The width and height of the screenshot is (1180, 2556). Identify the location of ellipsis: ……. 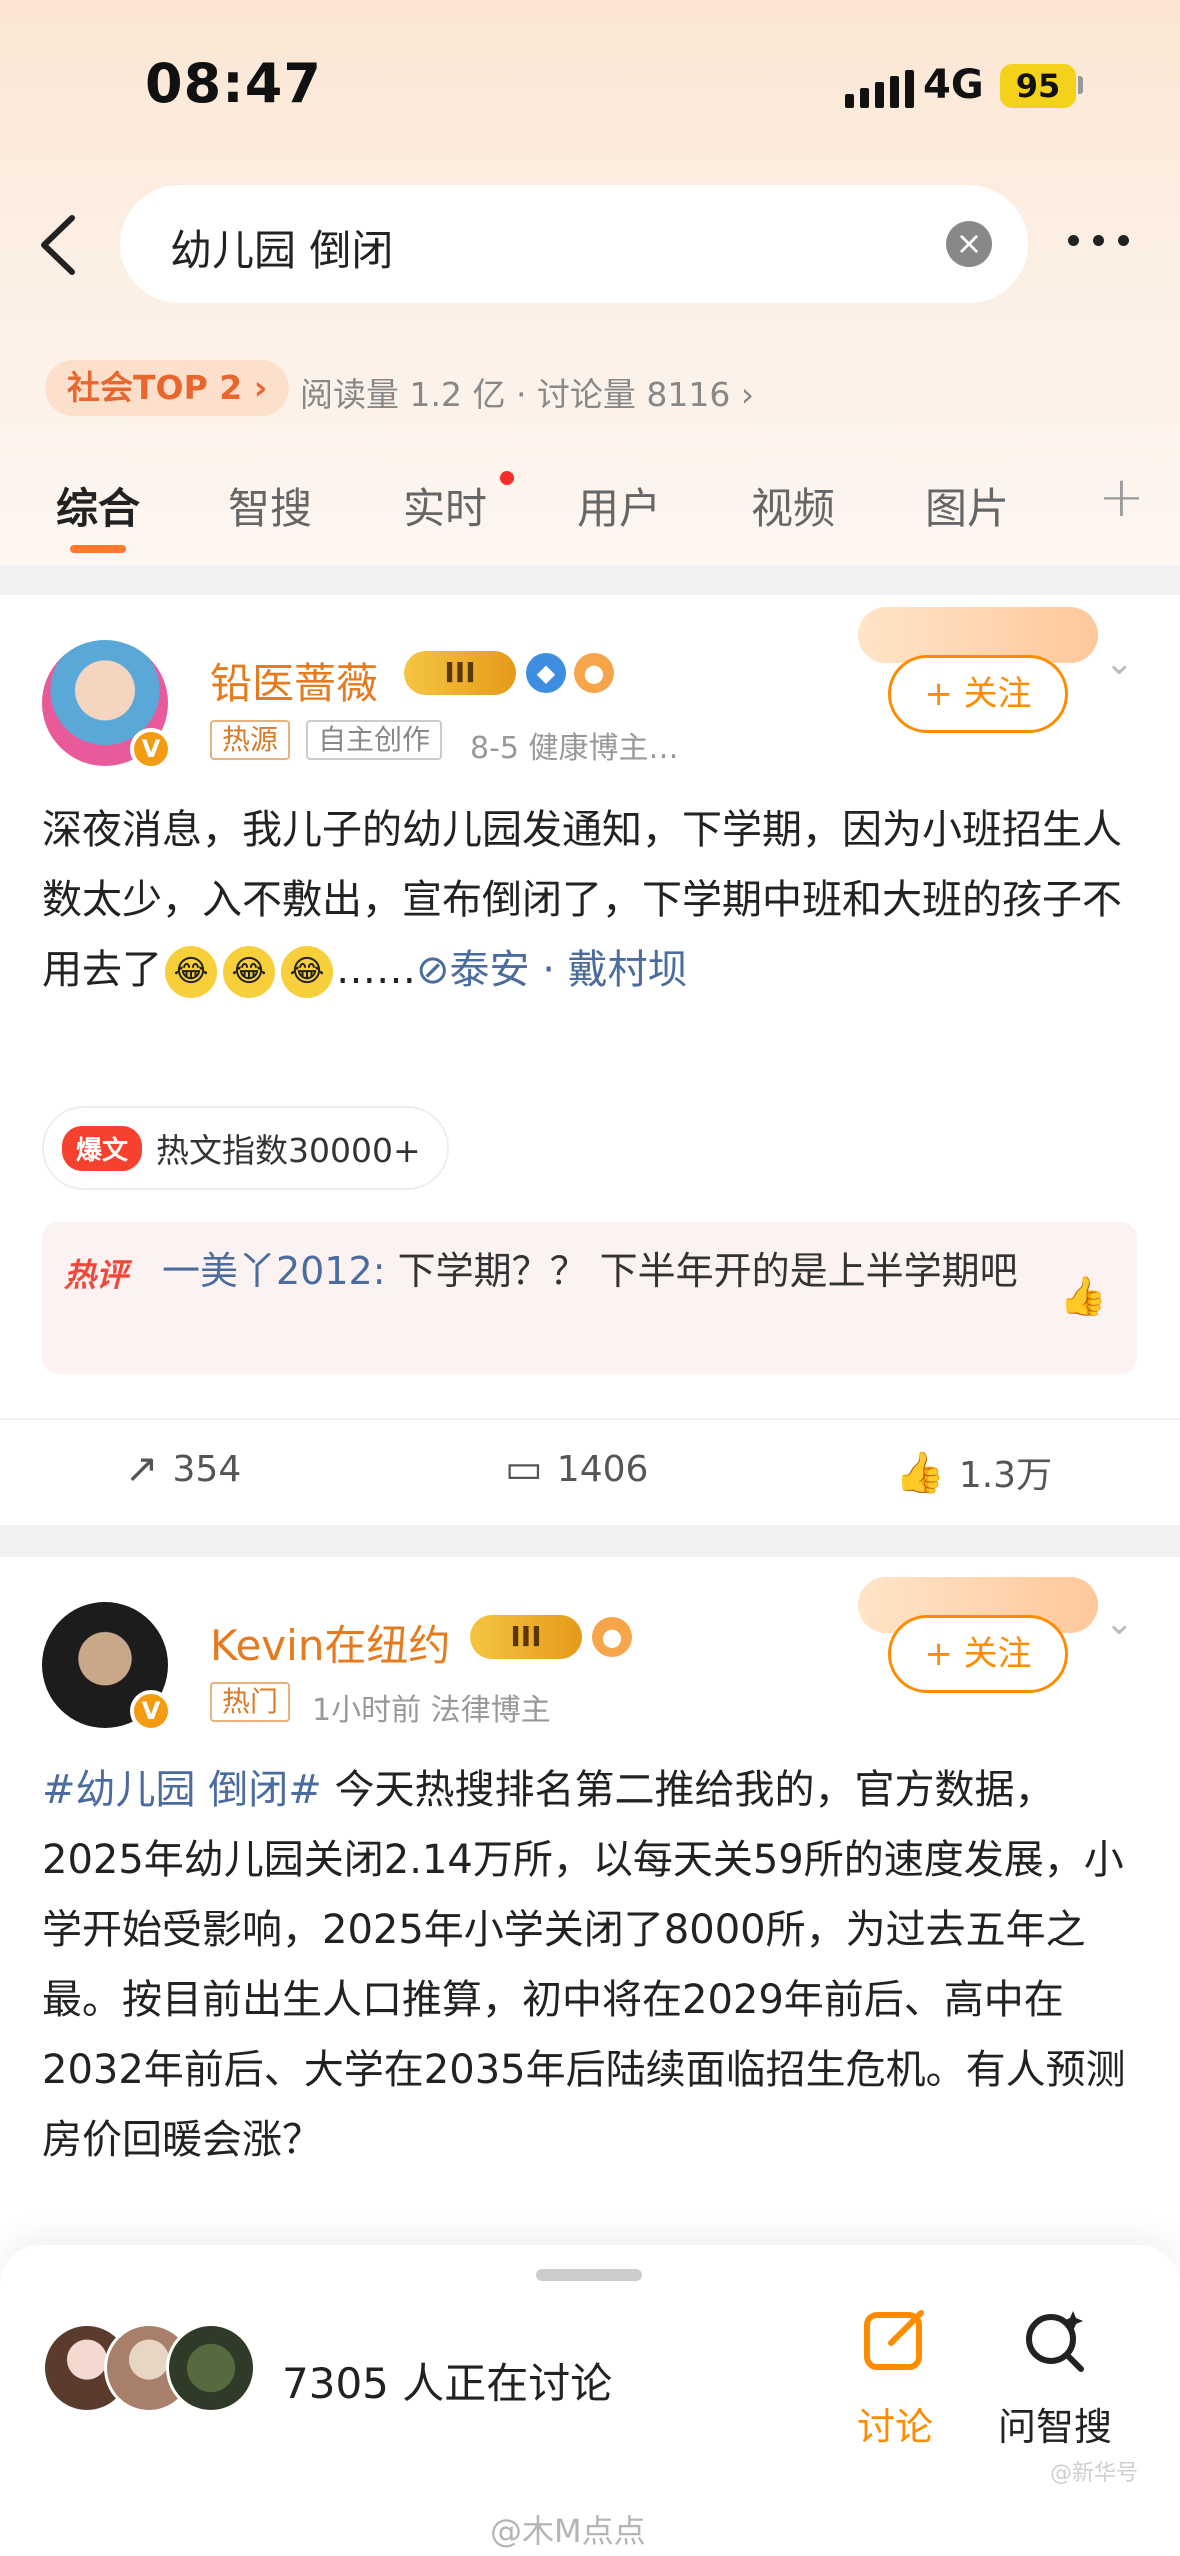
(376, 970).